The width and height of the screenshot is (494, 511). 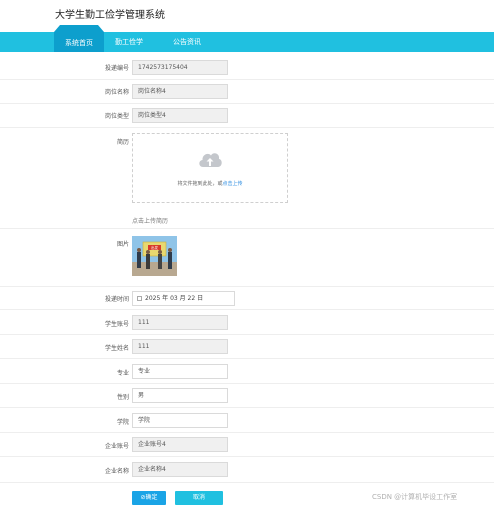 I want to click on nav-item-home: 系统首页, so click(x=79, y=46).